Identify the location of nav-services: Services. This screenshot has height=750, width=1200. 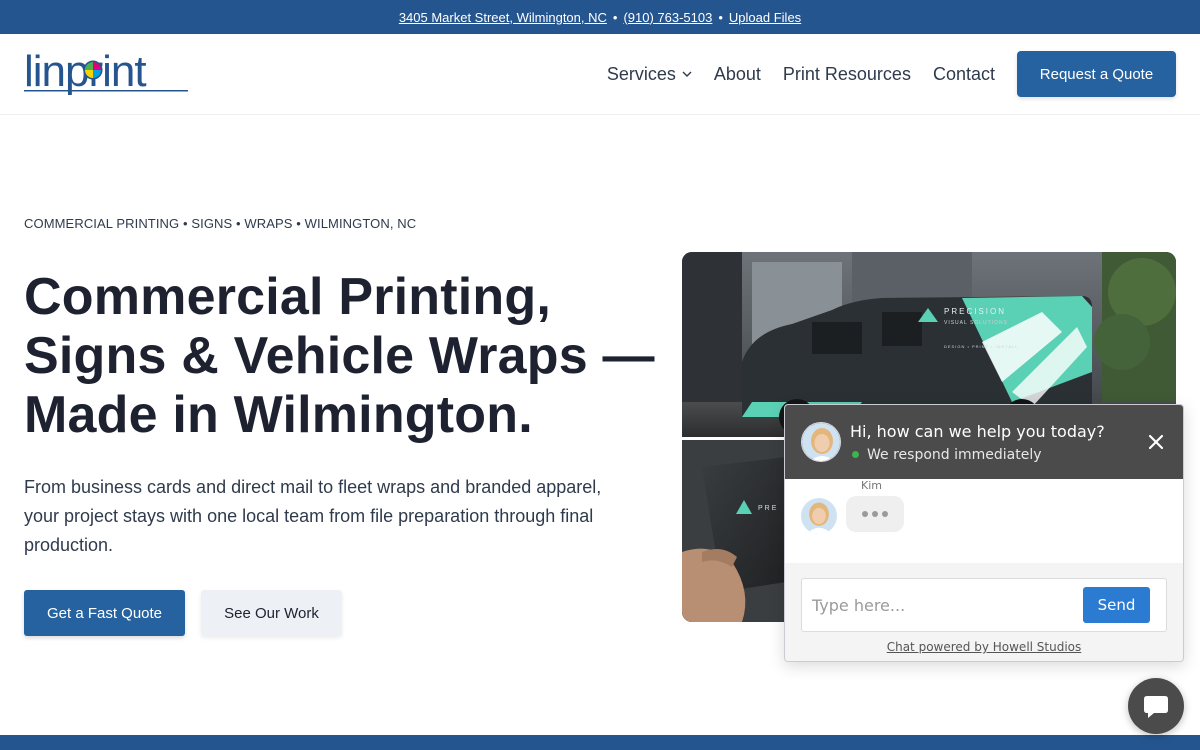
(649, 74).